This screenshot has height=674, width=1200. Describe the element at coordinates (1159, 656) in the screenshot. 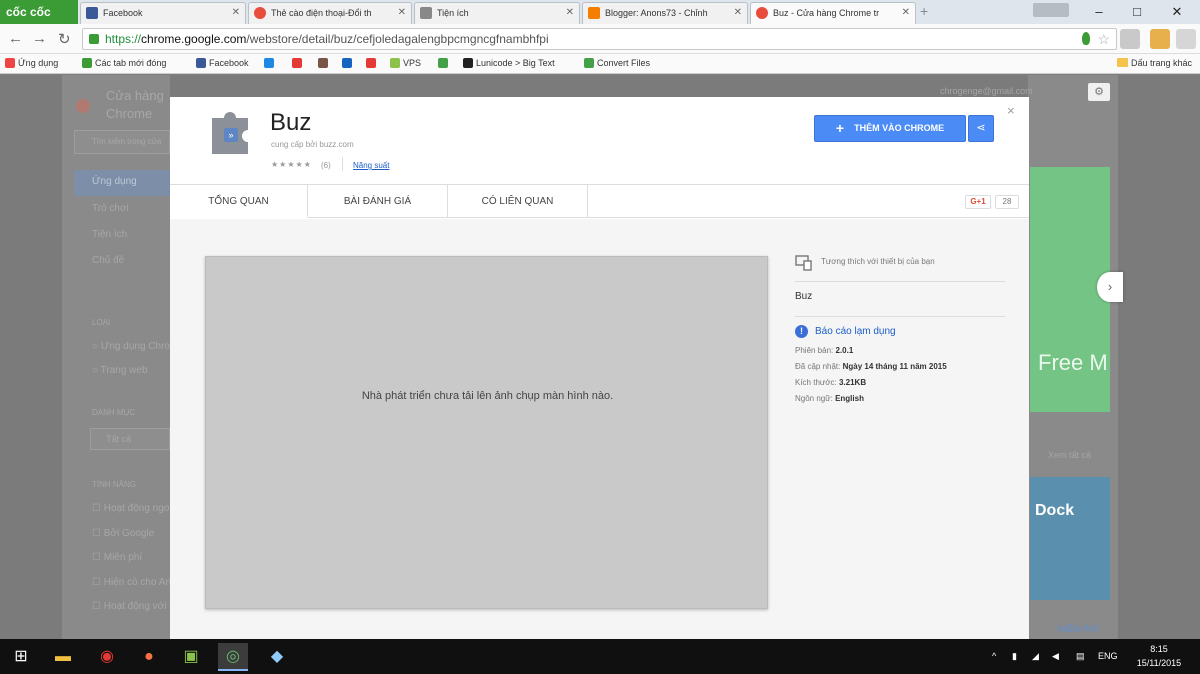

I see `system-clock: 8:15 15/11/2015` at that location.